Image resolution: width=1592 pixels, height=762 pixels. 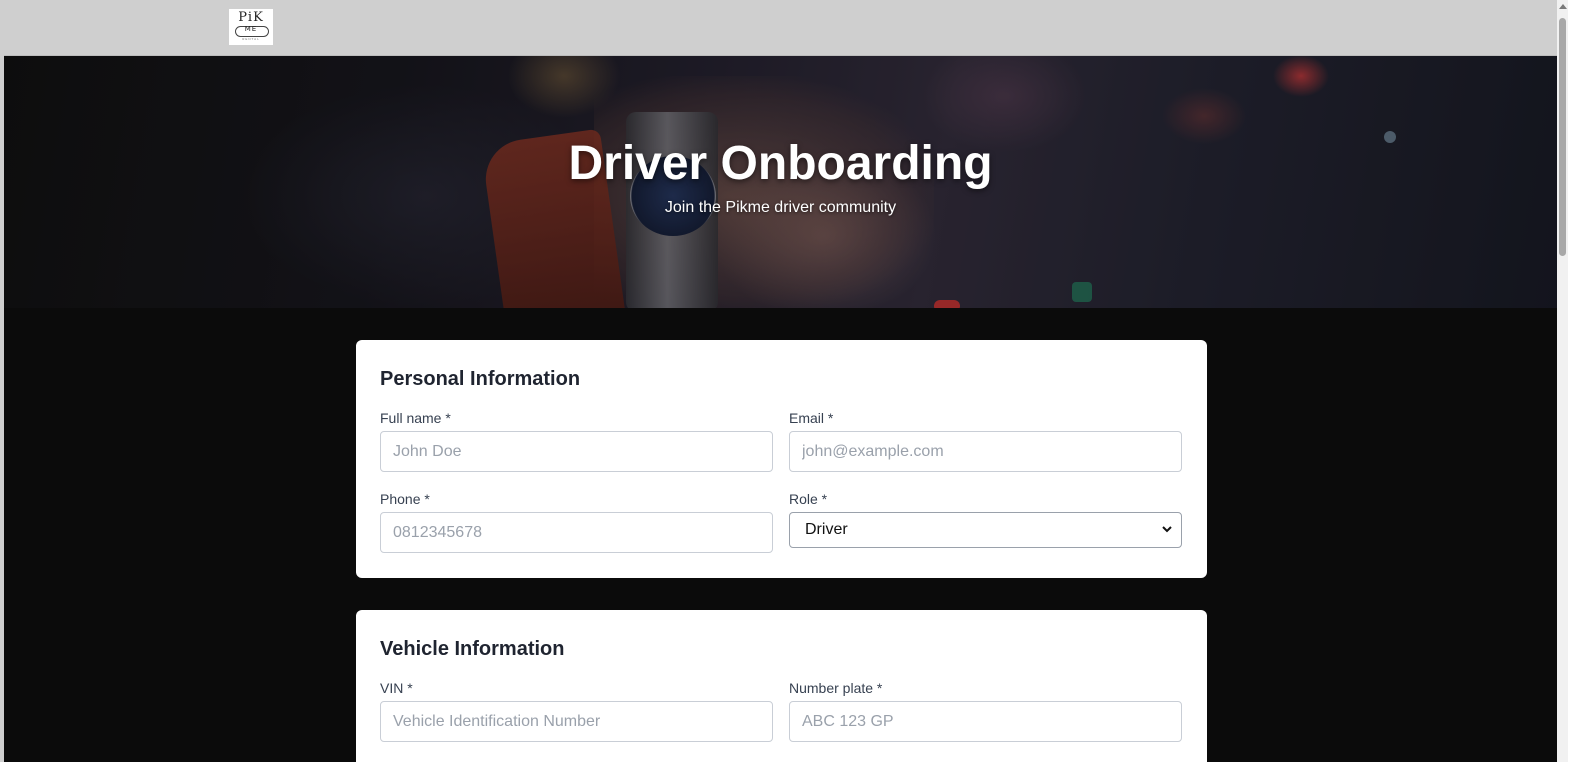 I want to click on chevron-down-icon, so click(x=1167, y=529).